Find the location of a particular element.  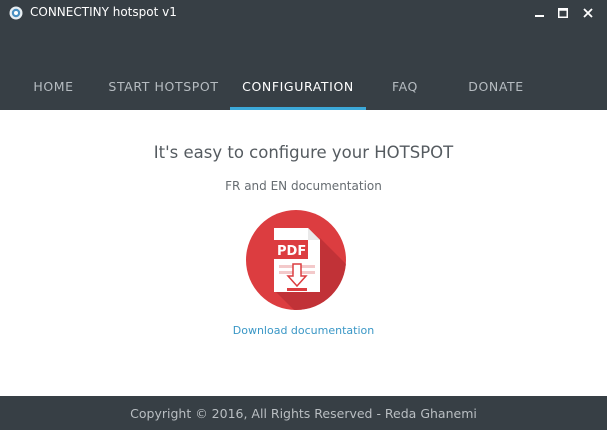

maximize-button is located at coordinates (563, 13).